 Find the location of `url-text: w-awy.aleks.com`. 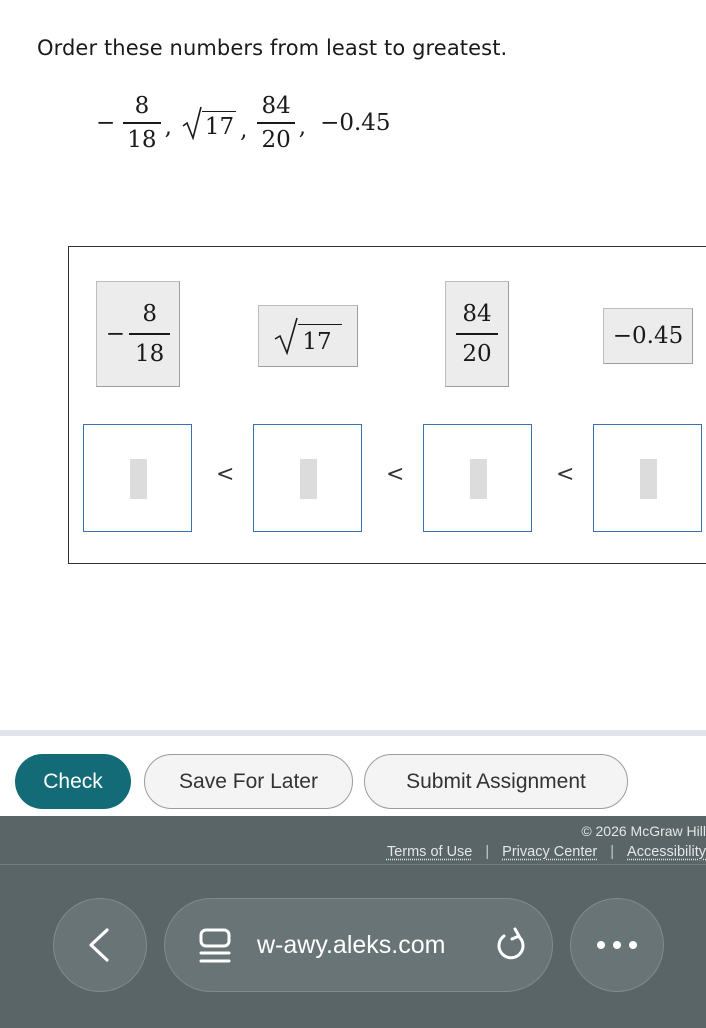

url-text: w-awy.aleks.com is located at coordinates (351, 945).